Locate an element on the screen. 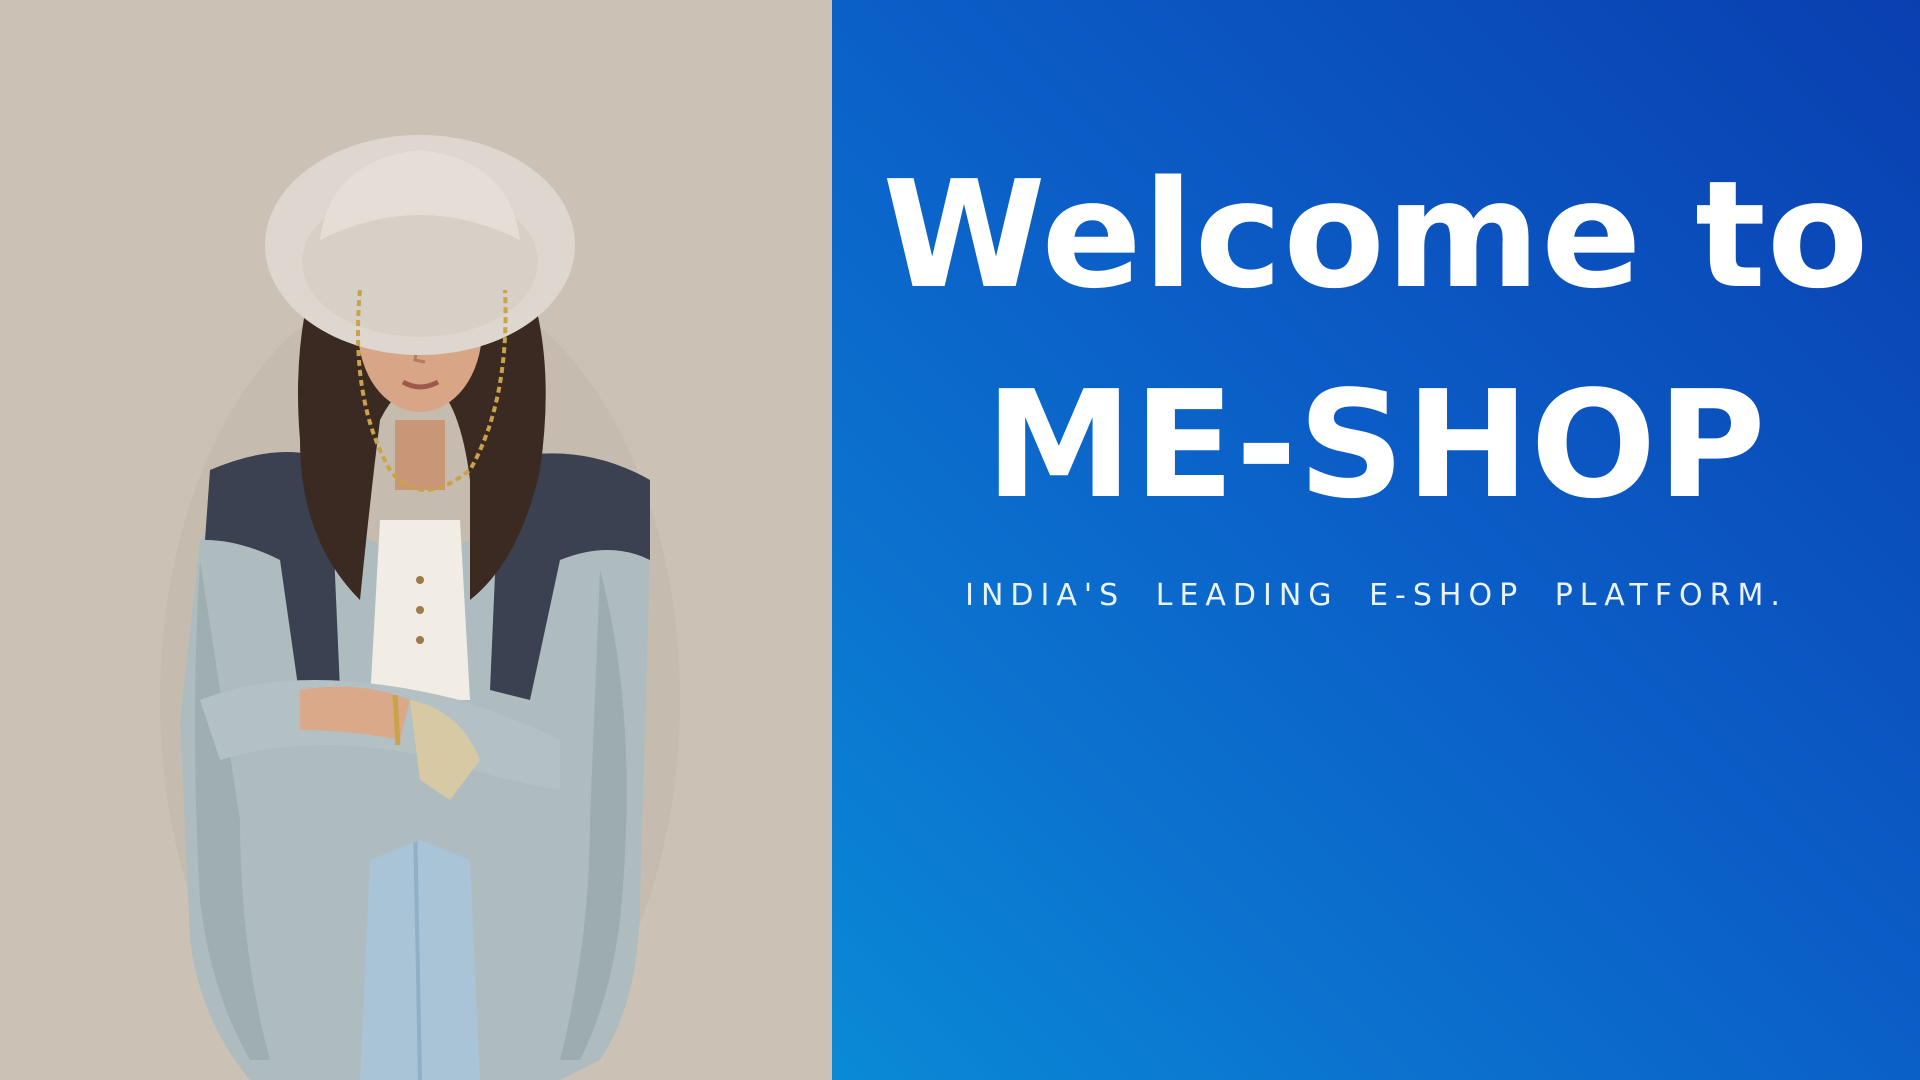 Image resolution: width=1920 pixels, height=1080 pixels. hero-title-line-1: Welcome to is located at coordinates (1376, 235).